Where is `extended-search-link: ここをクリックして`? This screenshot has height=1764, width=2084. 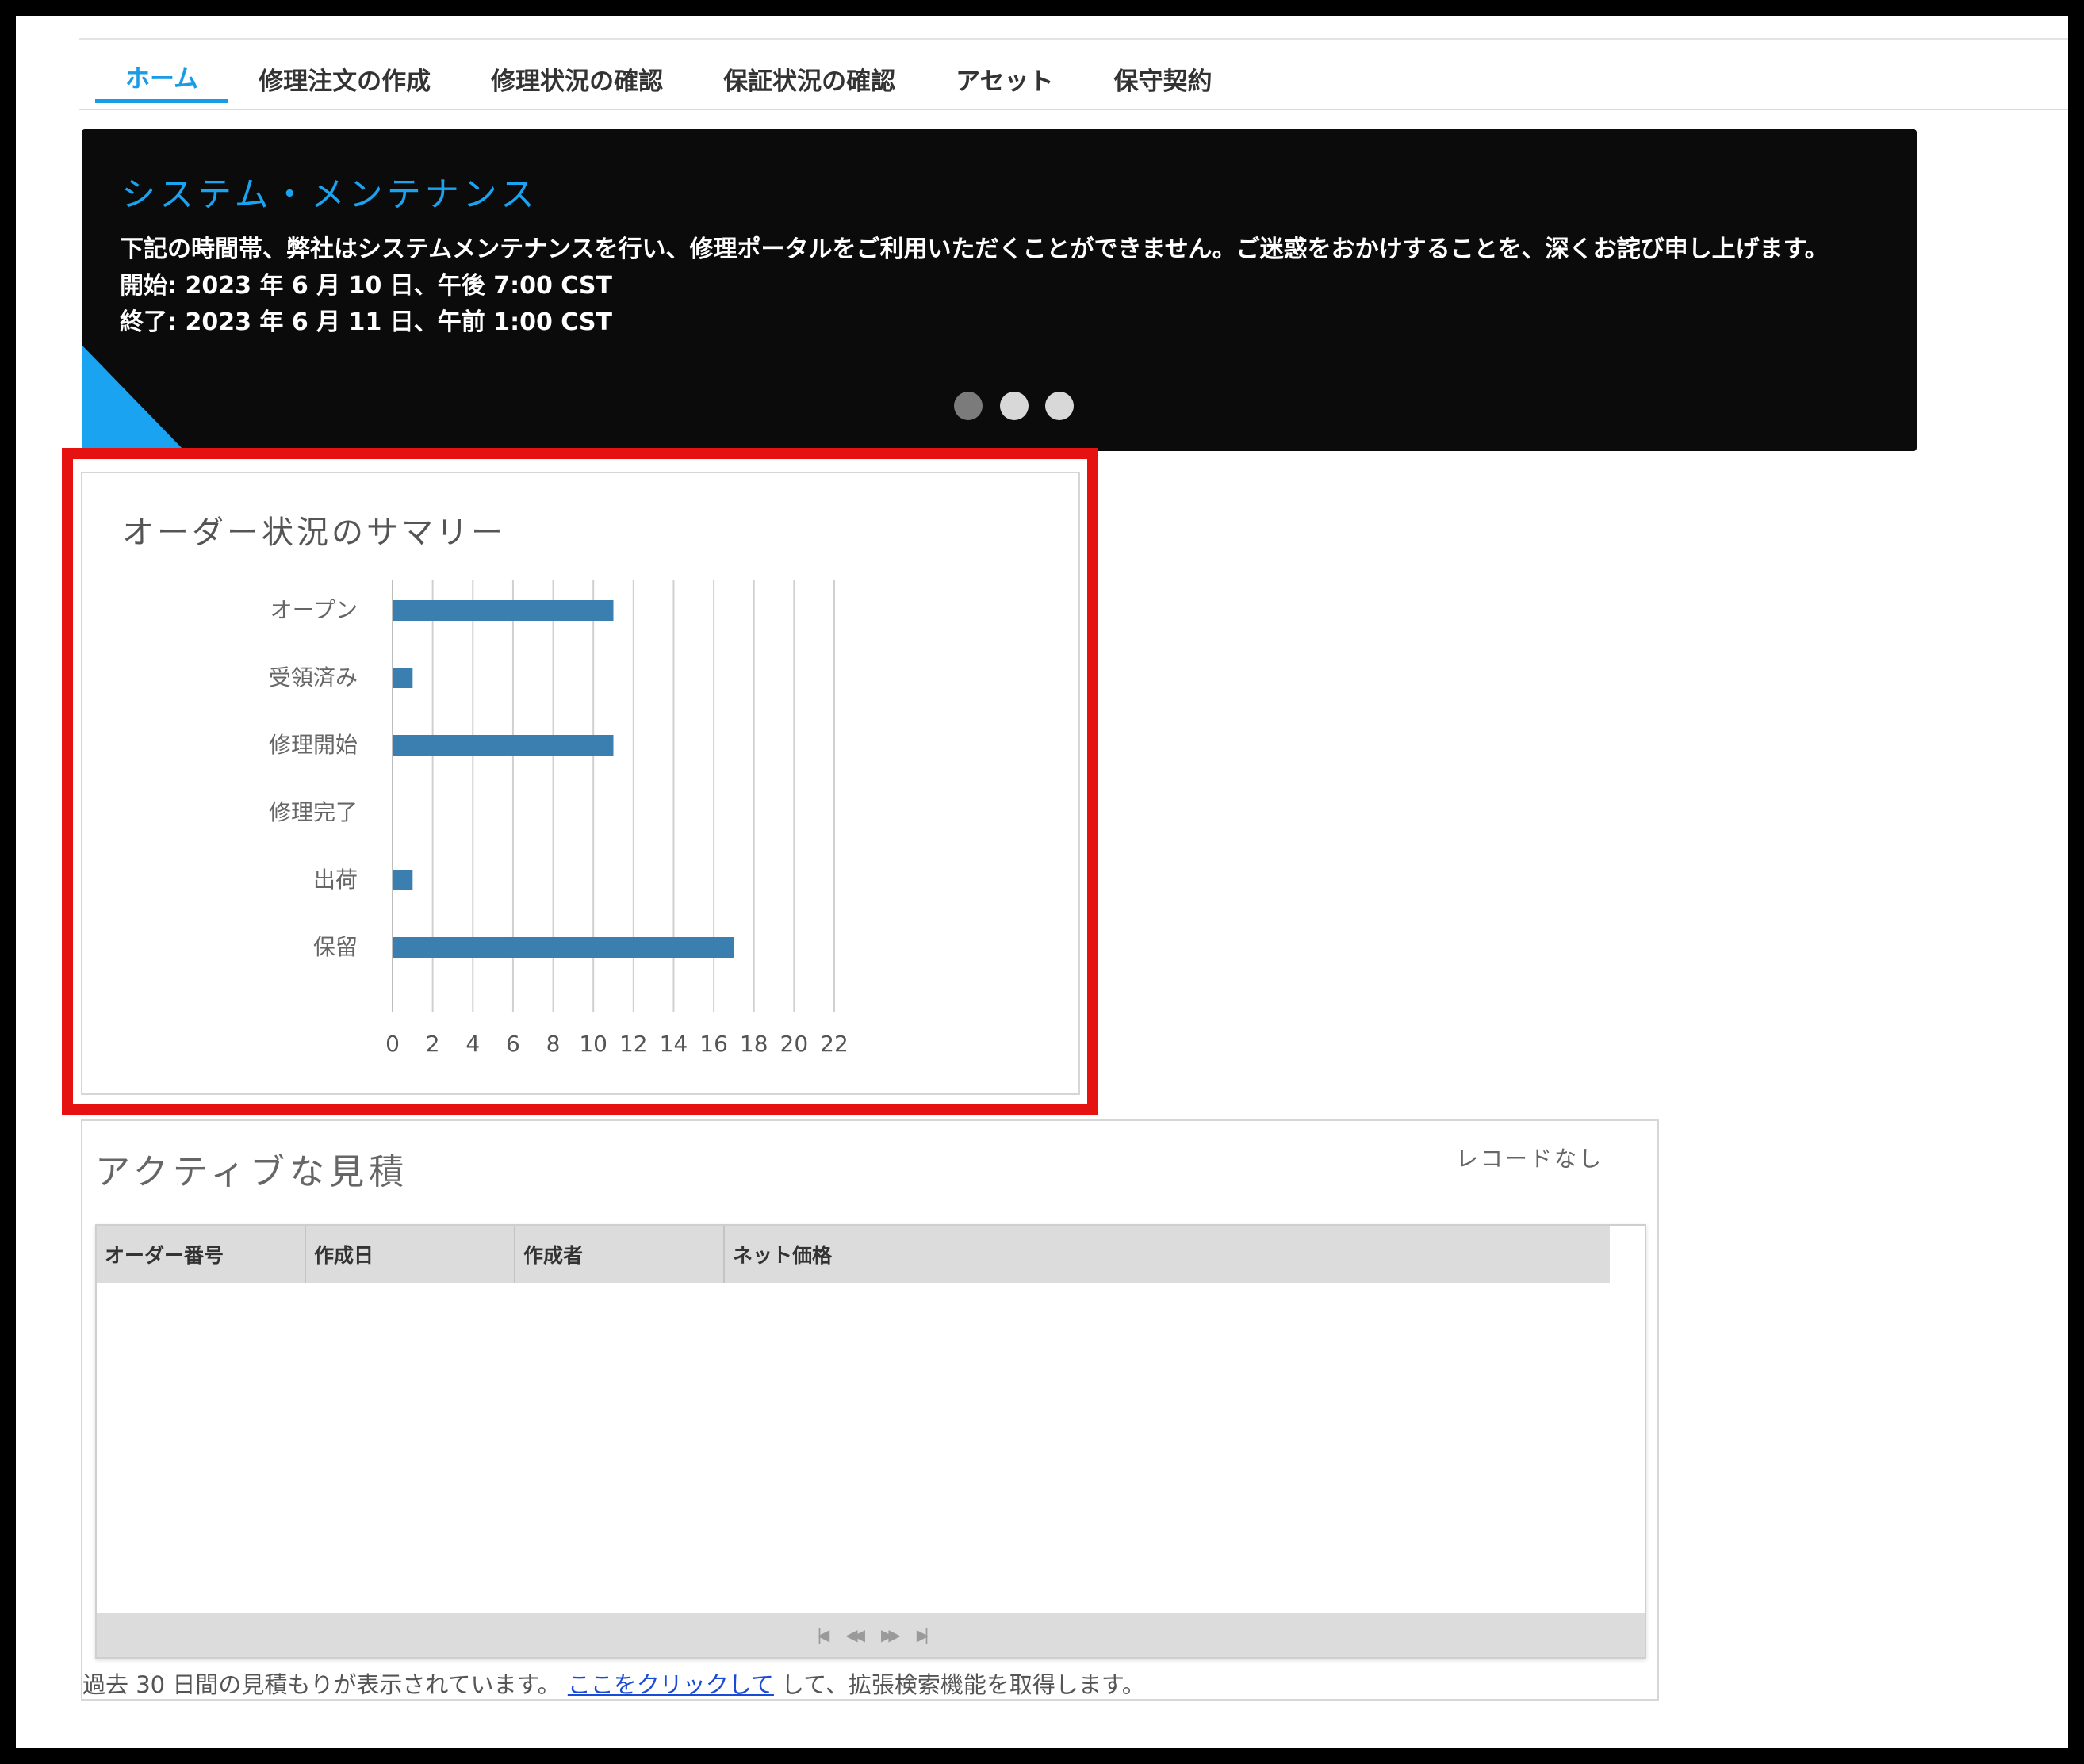
extended-search-link: ここをクリックして is located at coordinates (671, 1685).